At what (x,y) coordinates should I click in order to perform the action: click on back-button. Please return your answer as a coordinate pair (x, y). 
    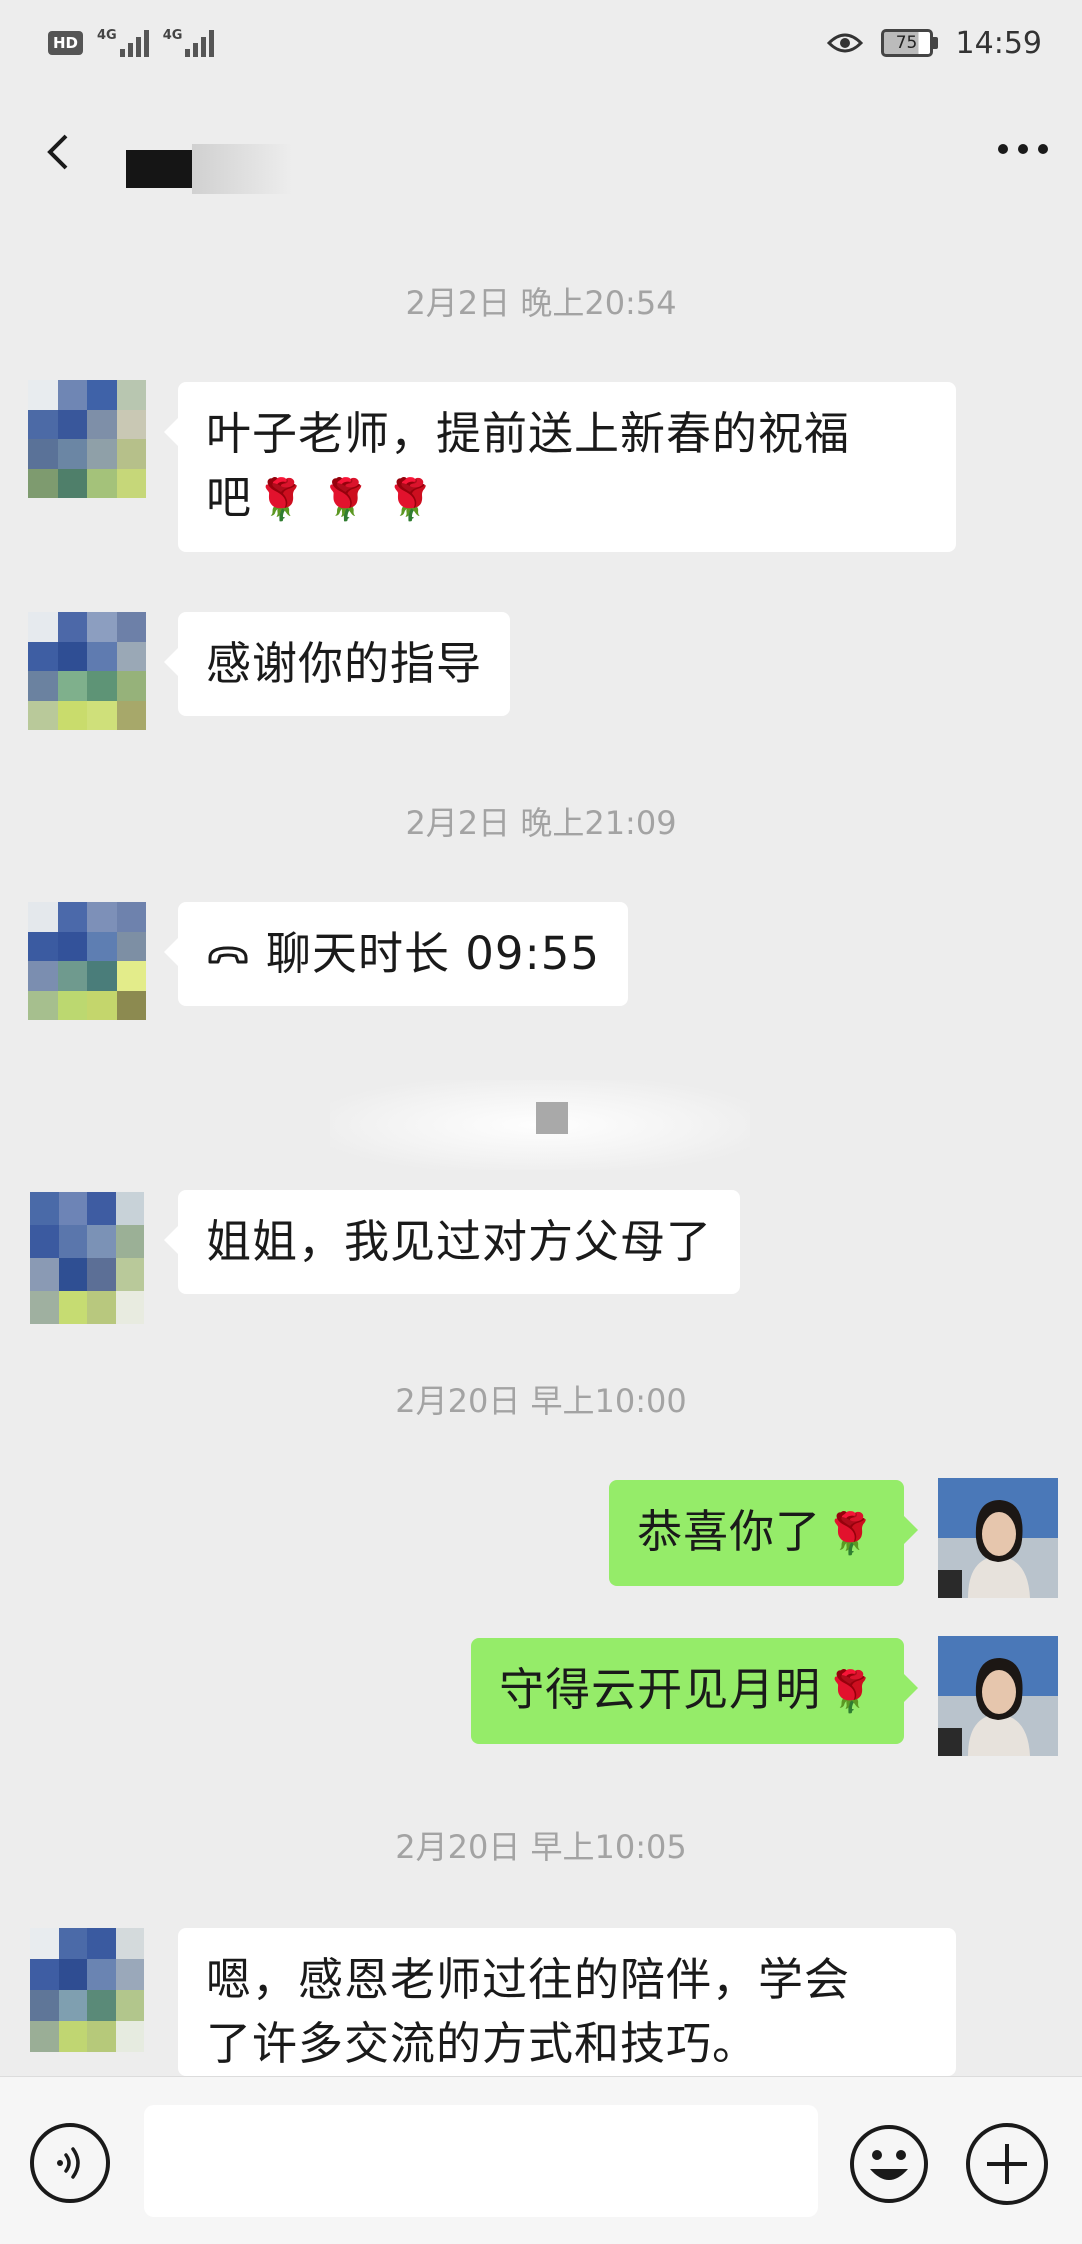
    Looking at the image, I should click on (60, 152).